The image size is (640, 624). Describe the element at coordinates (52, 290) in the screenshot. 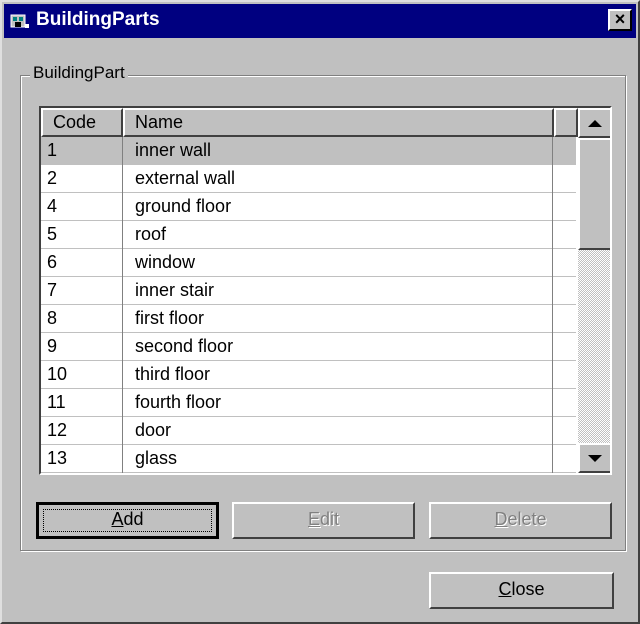

I see `cell-code: 7` at that location.